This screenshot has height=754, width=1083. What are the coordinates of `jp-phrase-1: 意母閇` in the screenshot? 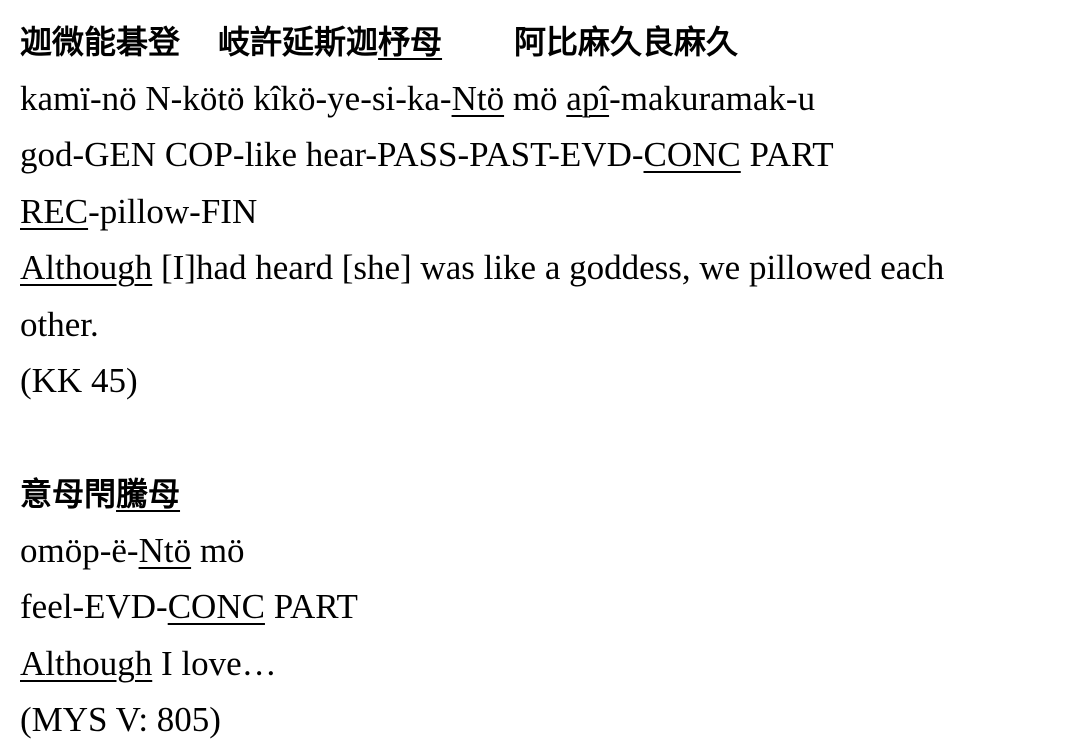 It's located at (68, 494).